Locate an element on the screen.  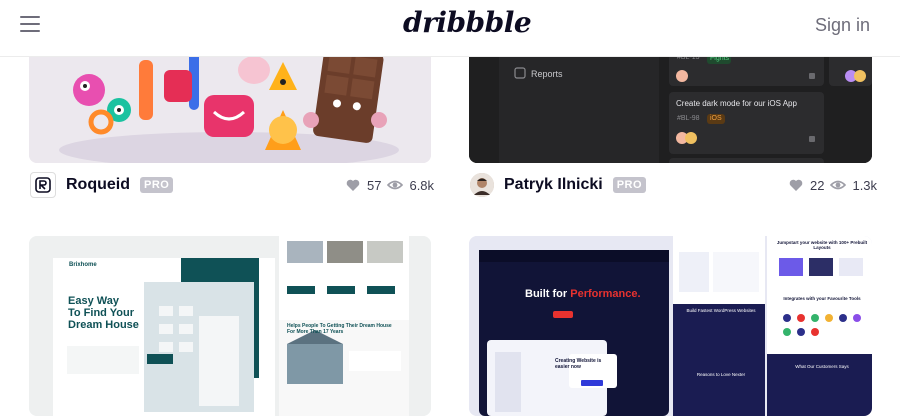
shot-meta-patryk: Patryk Ilnicki PRO is located at coordinates (558, 185).